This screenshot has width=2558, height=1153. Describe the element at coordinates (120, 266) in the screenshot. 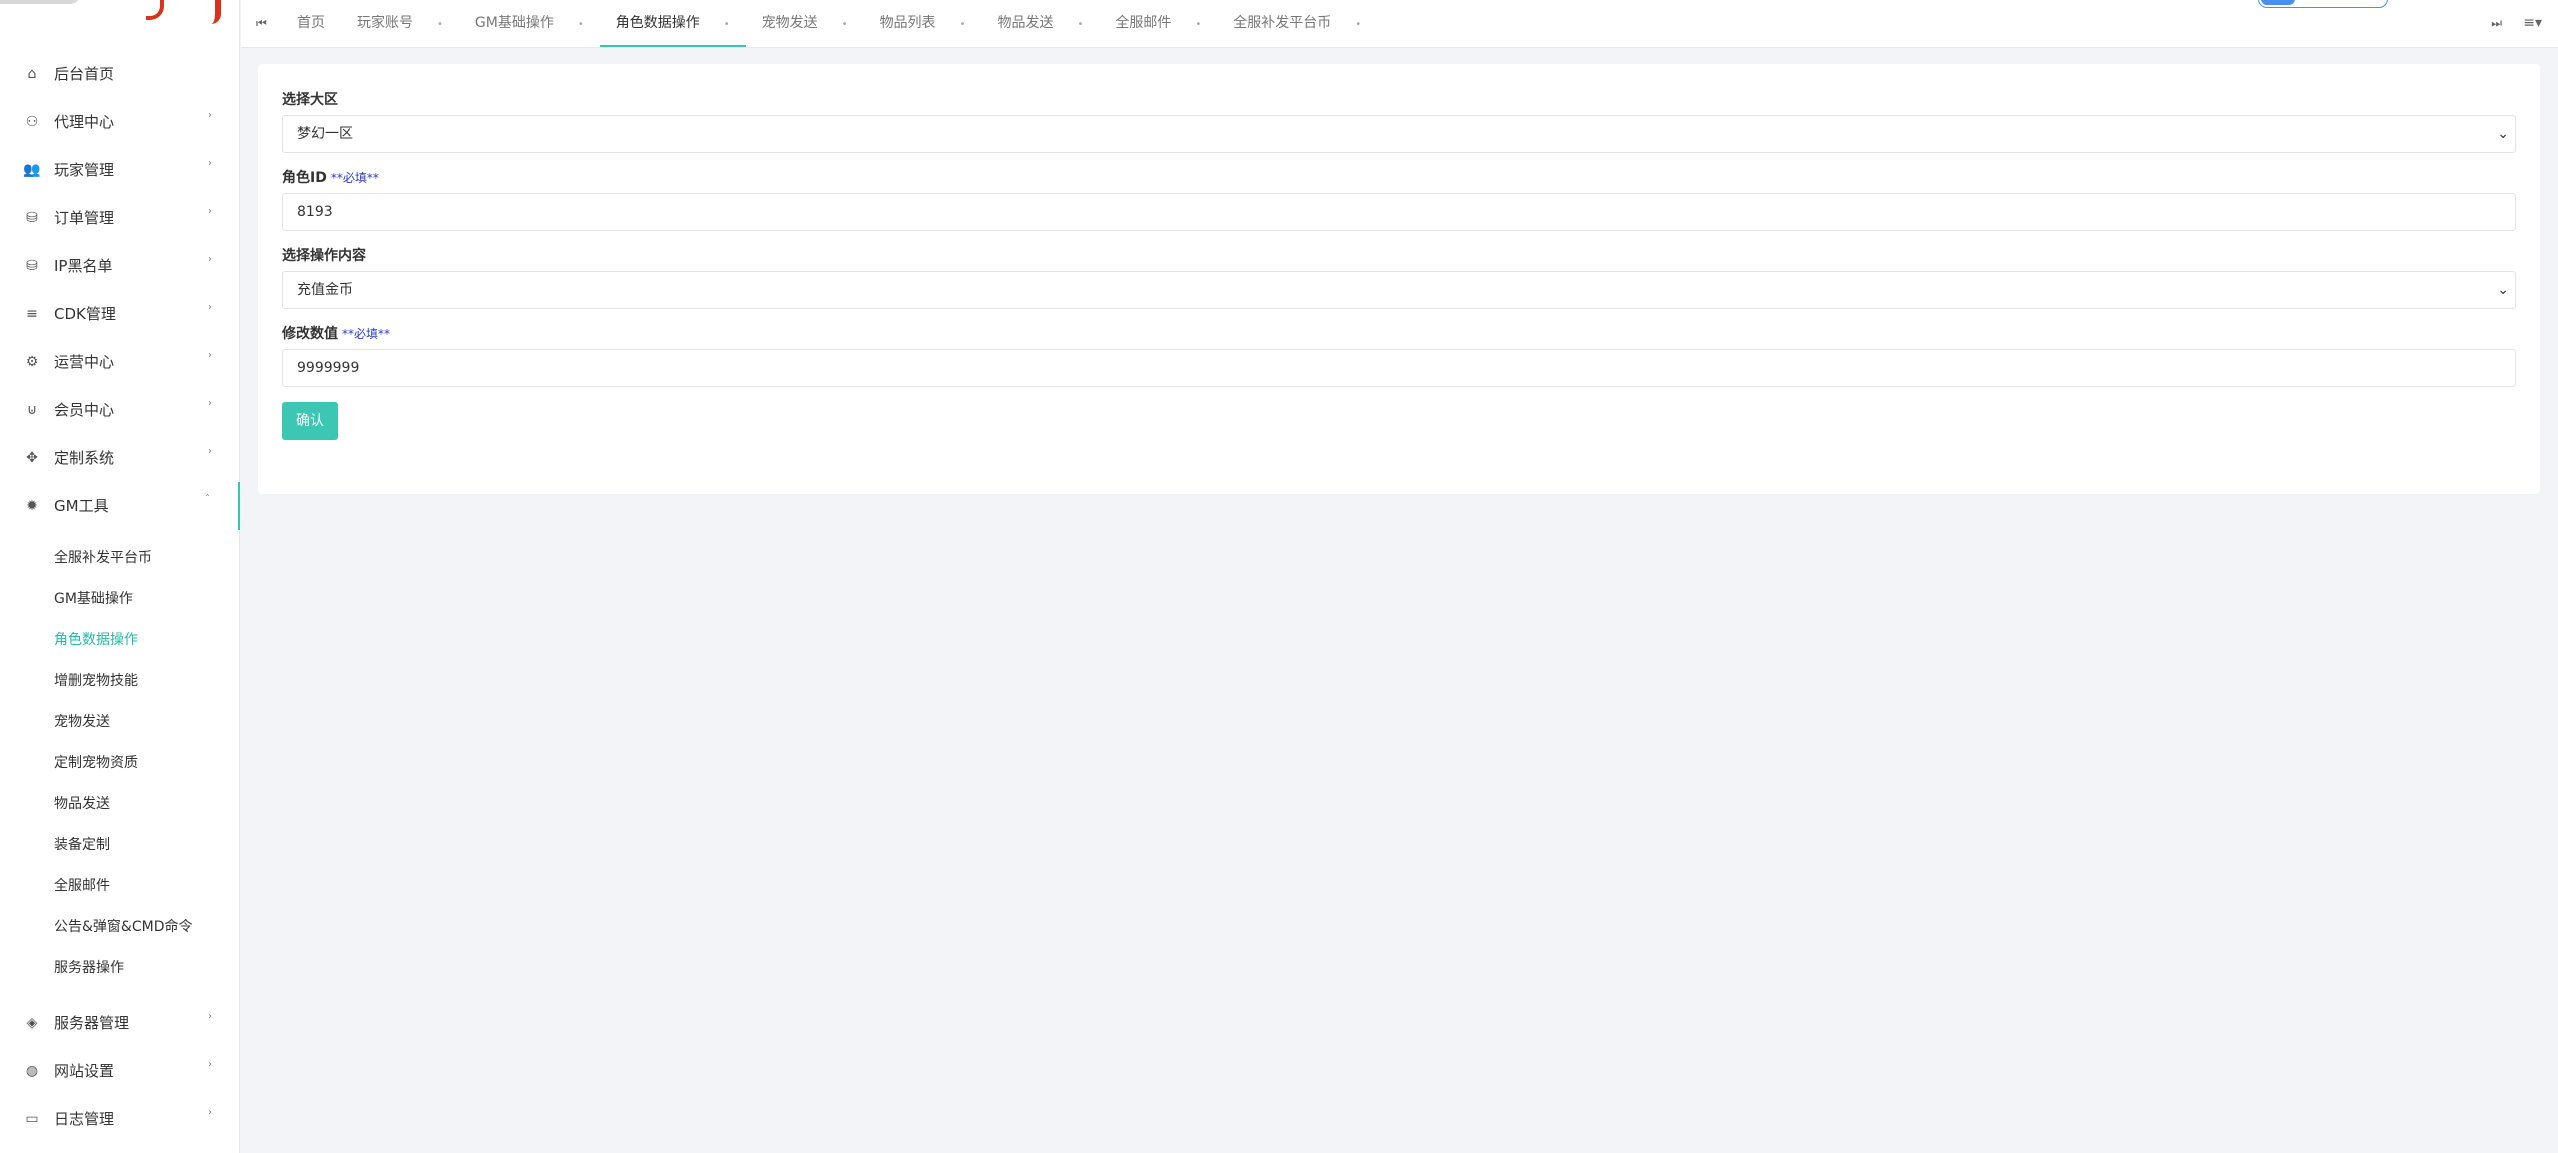

I see `sidebar-item: ⛁ IP黑名单 ›` at that location.